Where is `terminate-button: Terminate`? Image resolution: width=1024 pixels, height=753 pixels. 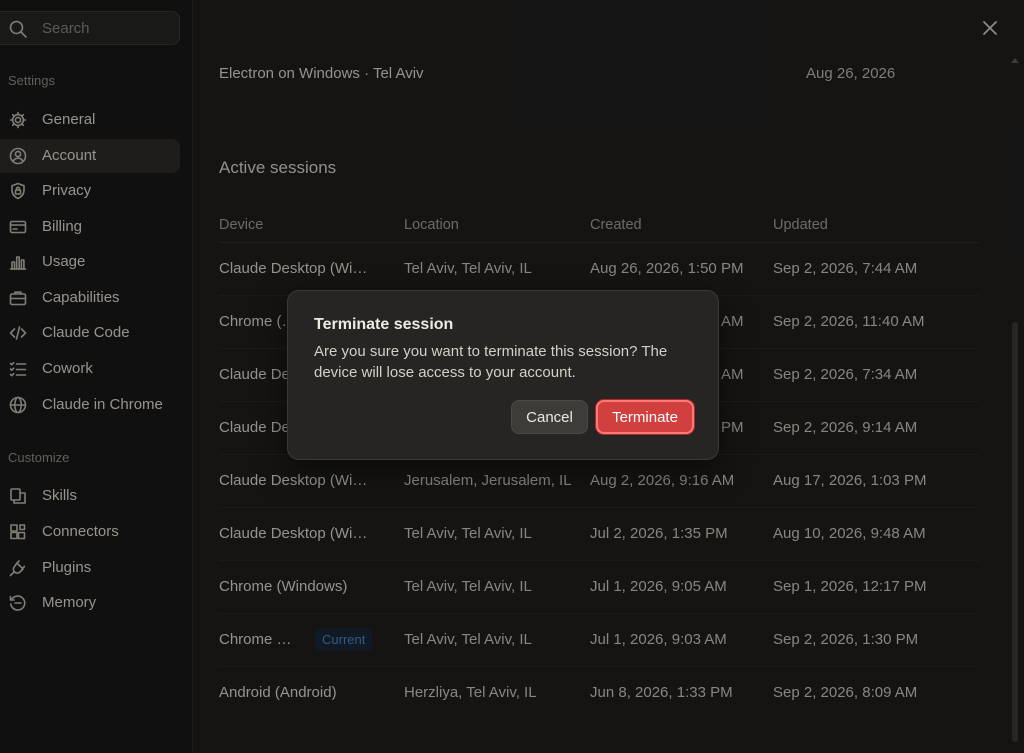
terminate-button: Terminate is located at coordinates (645, 417).